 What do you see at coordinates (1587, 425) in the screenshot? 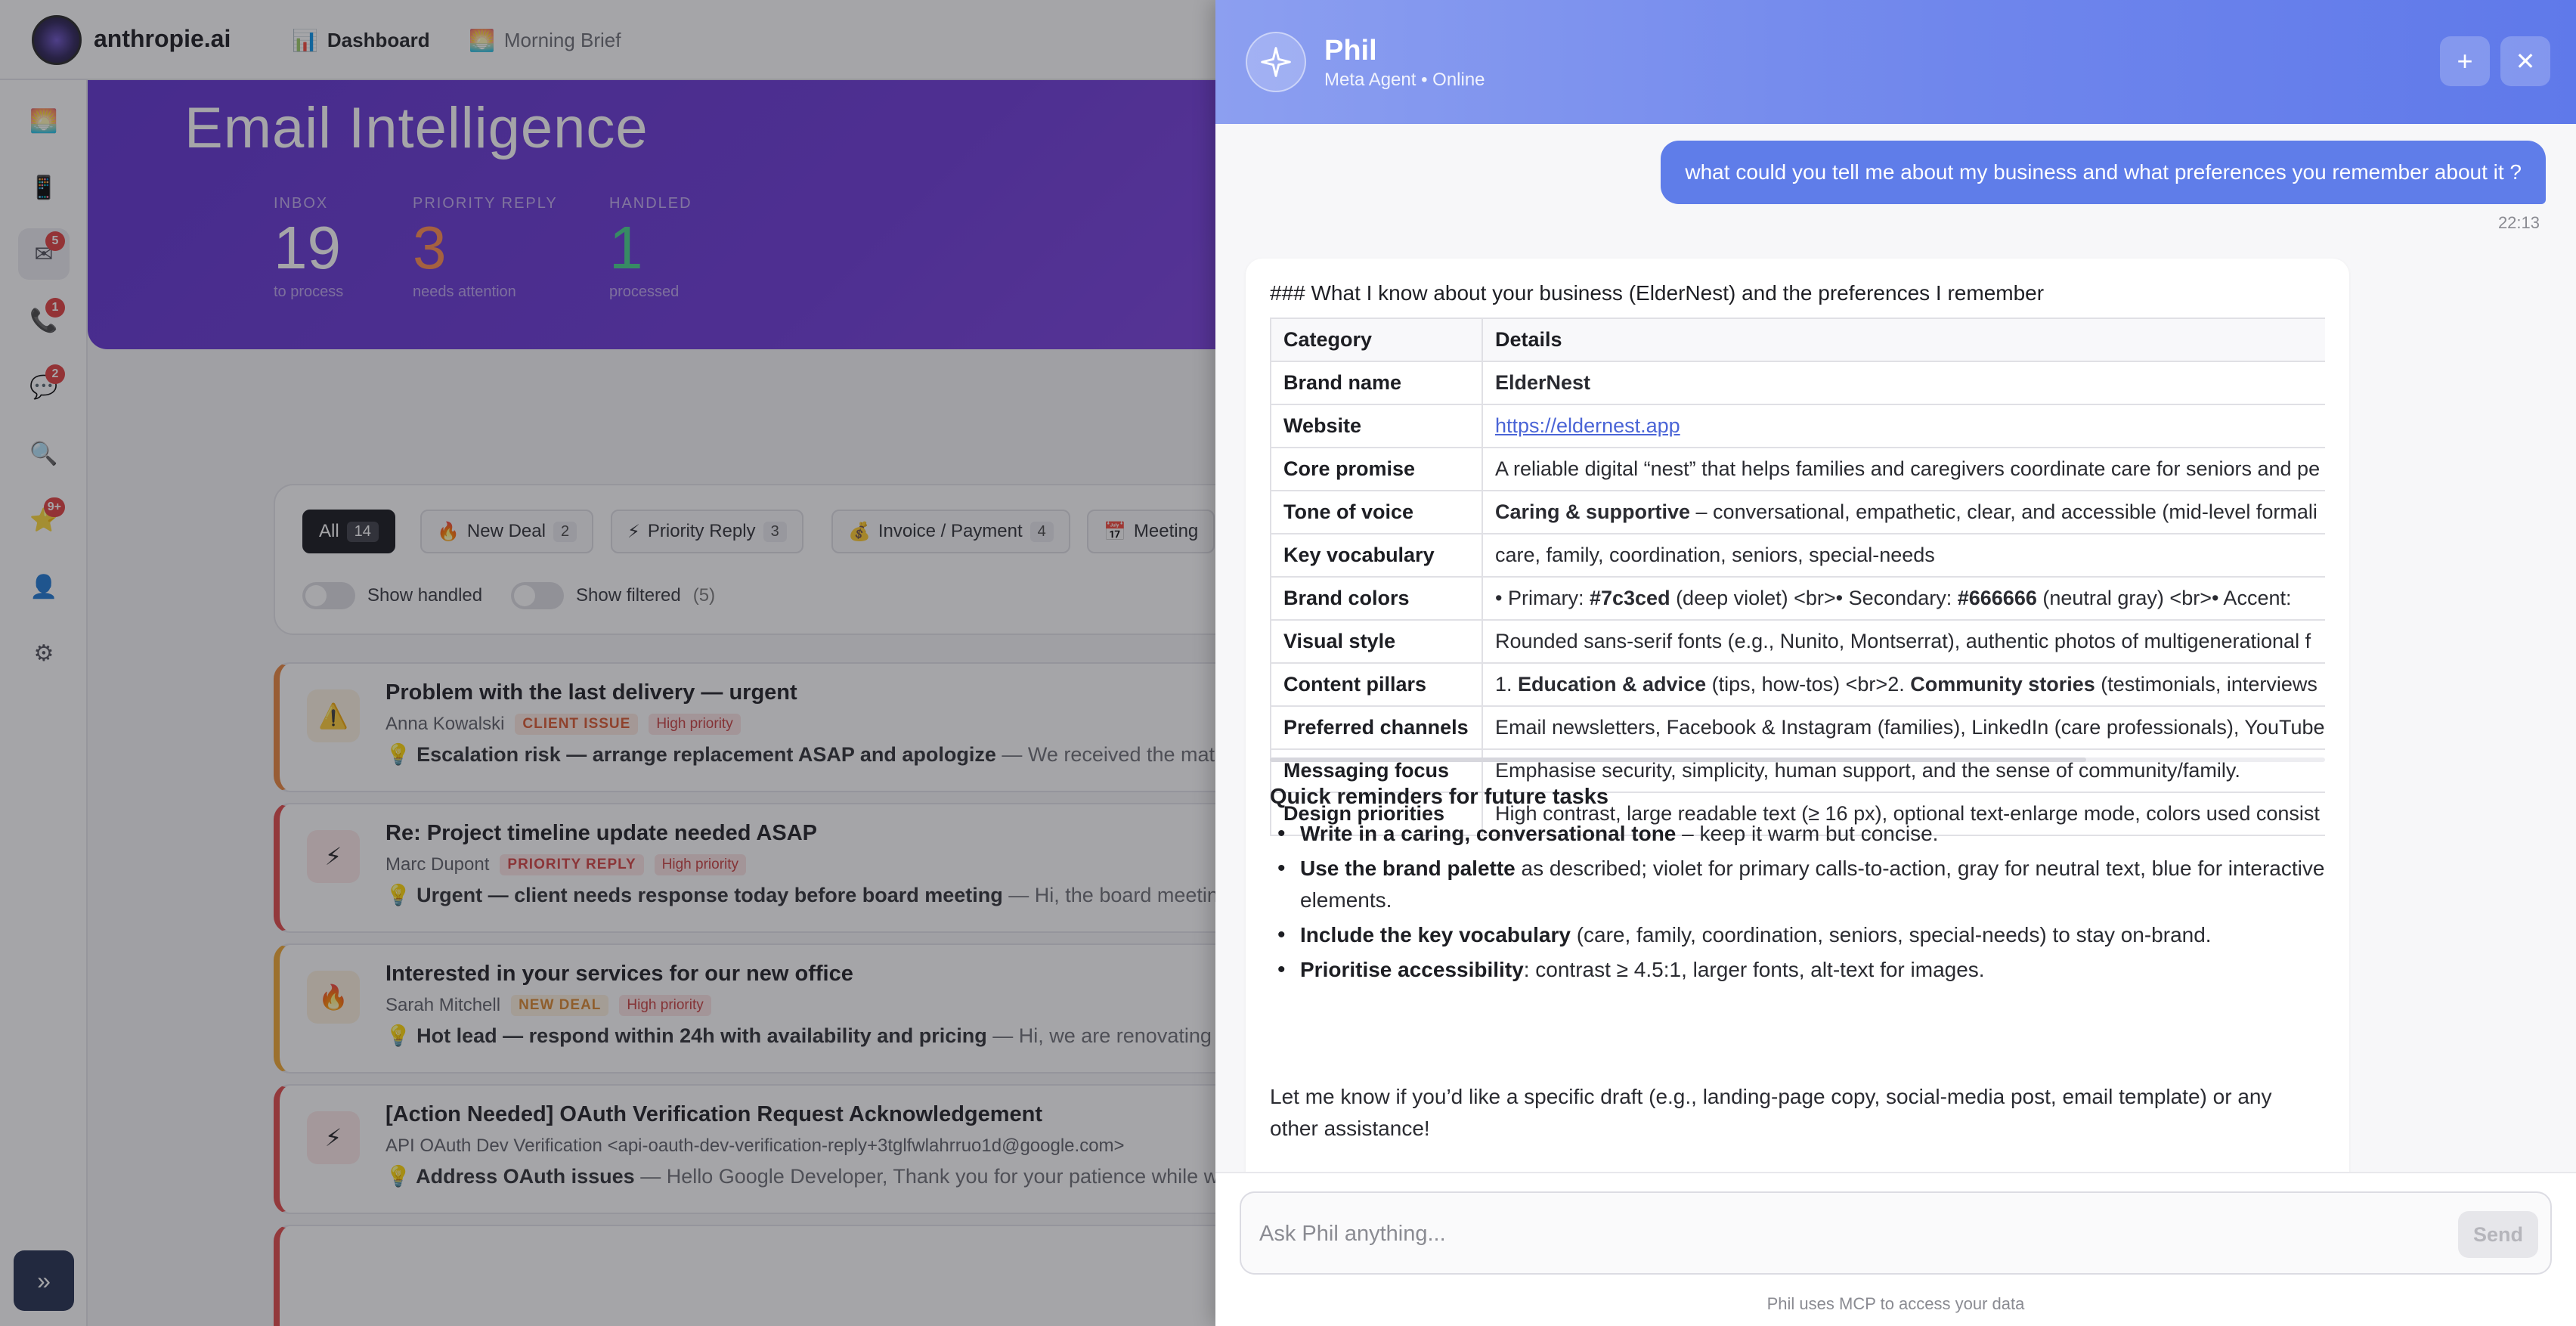
I see `website-link: https://eldernest.app` at bounding box center [1587, 425].